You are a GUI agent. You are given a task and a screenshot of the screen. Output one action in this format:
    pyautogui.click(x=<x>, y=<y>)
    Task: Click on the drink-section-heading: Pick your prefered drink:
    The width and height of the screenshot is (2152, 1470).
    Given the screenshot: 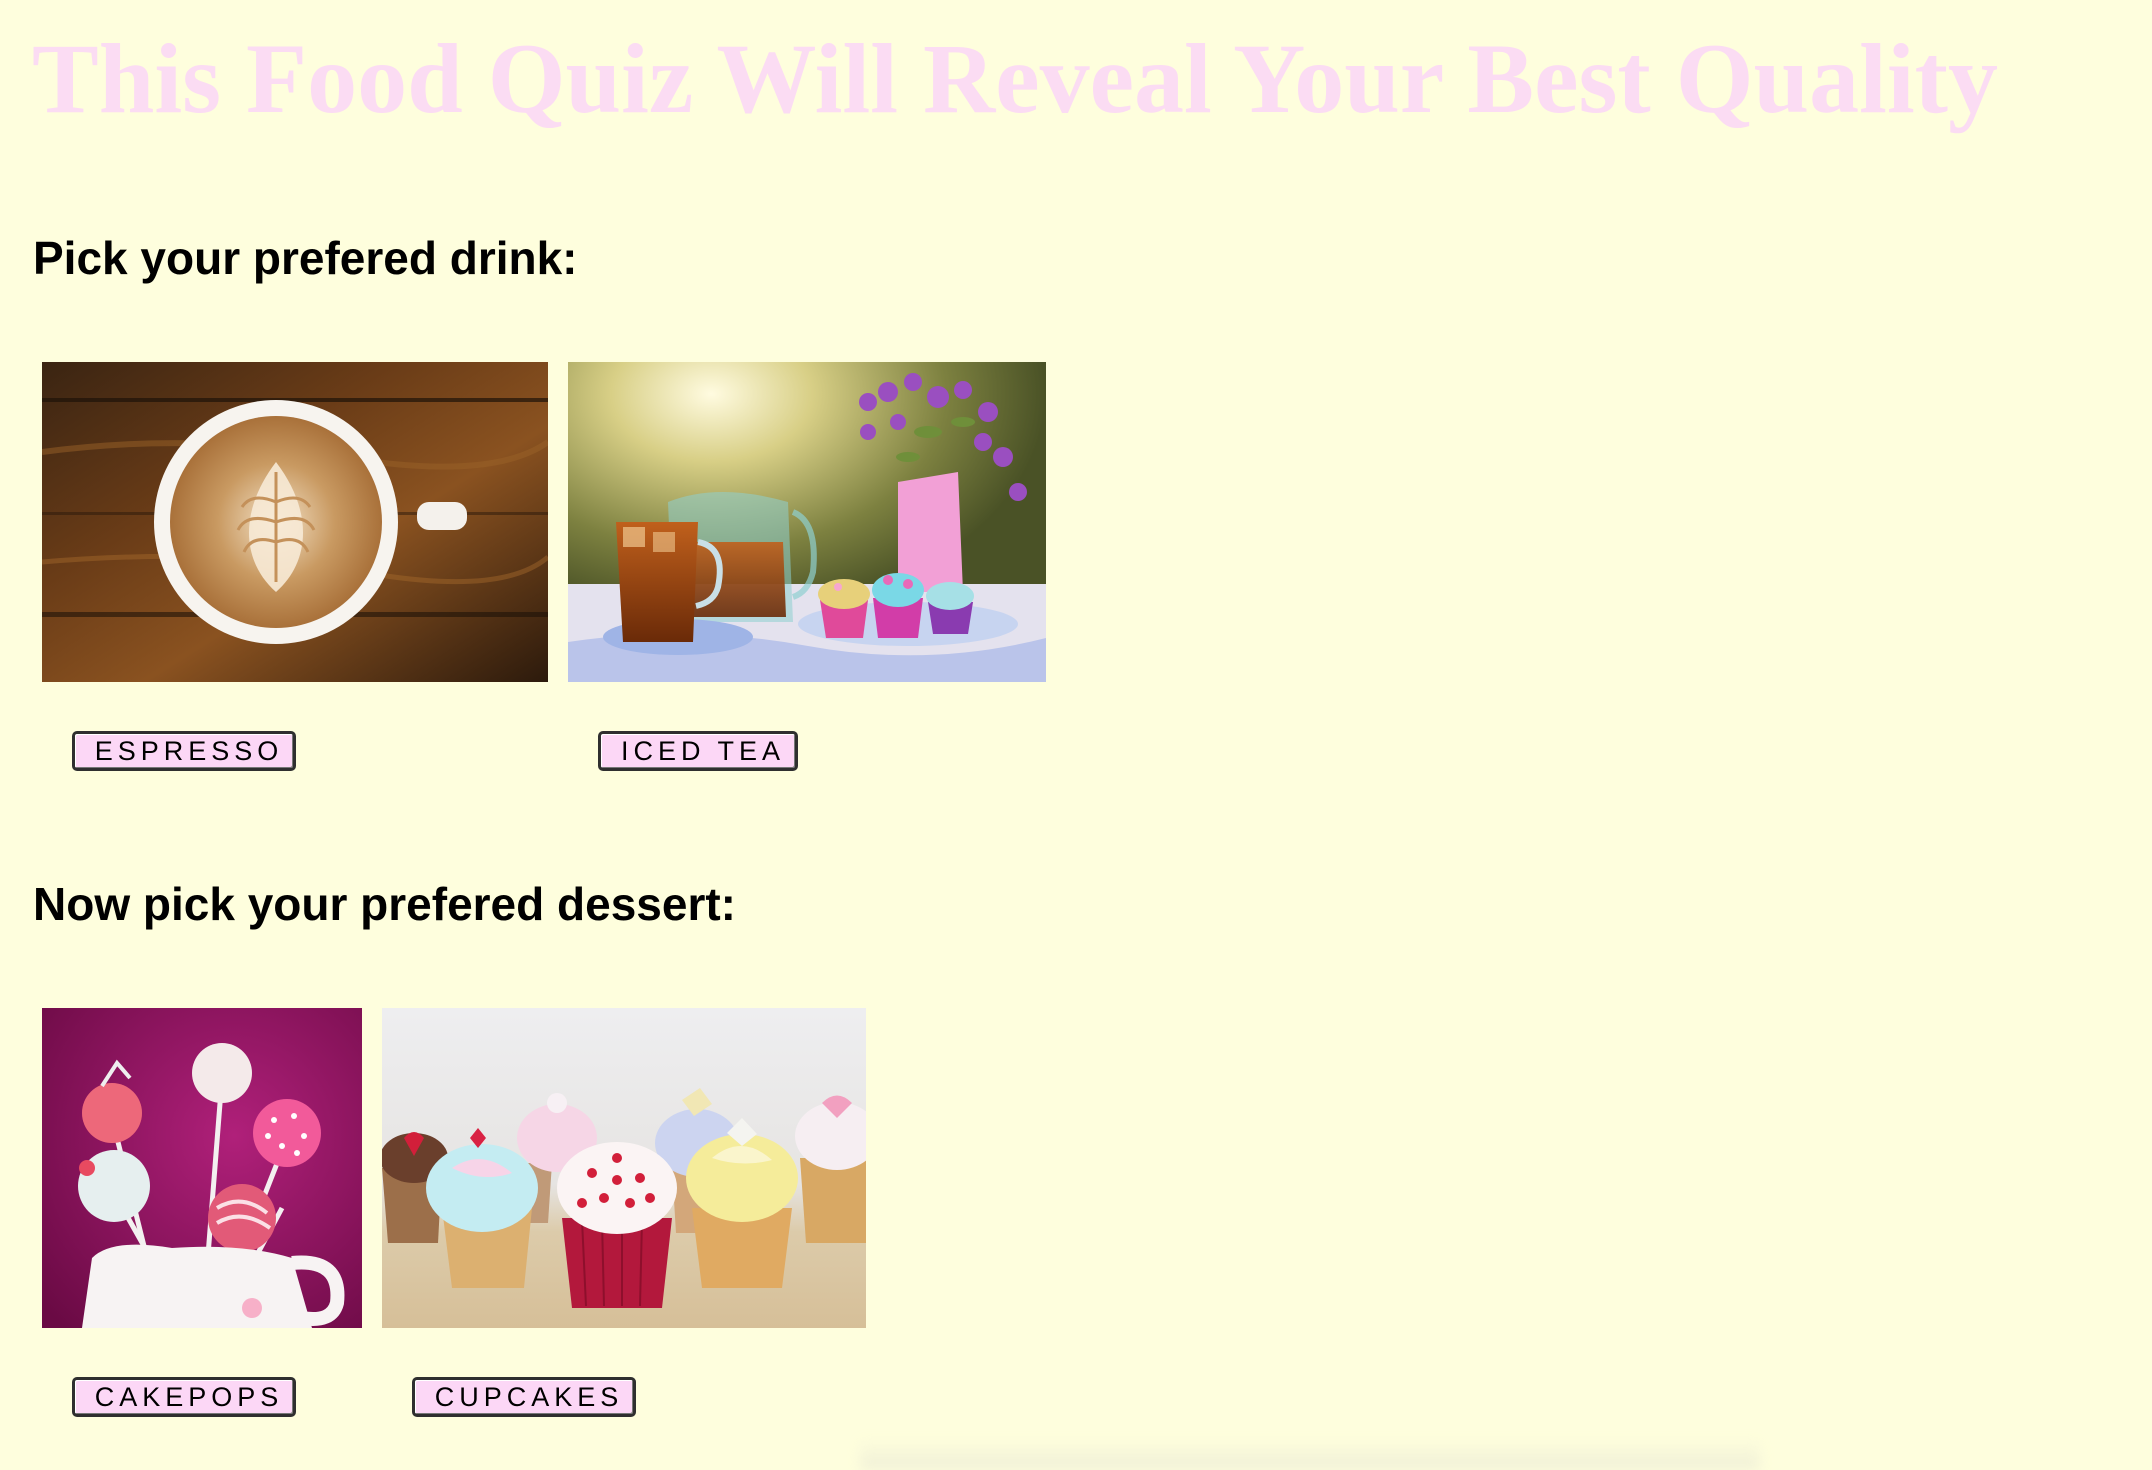 What is the action you would take?
    pyautogui.click(x=305, y=258)
    